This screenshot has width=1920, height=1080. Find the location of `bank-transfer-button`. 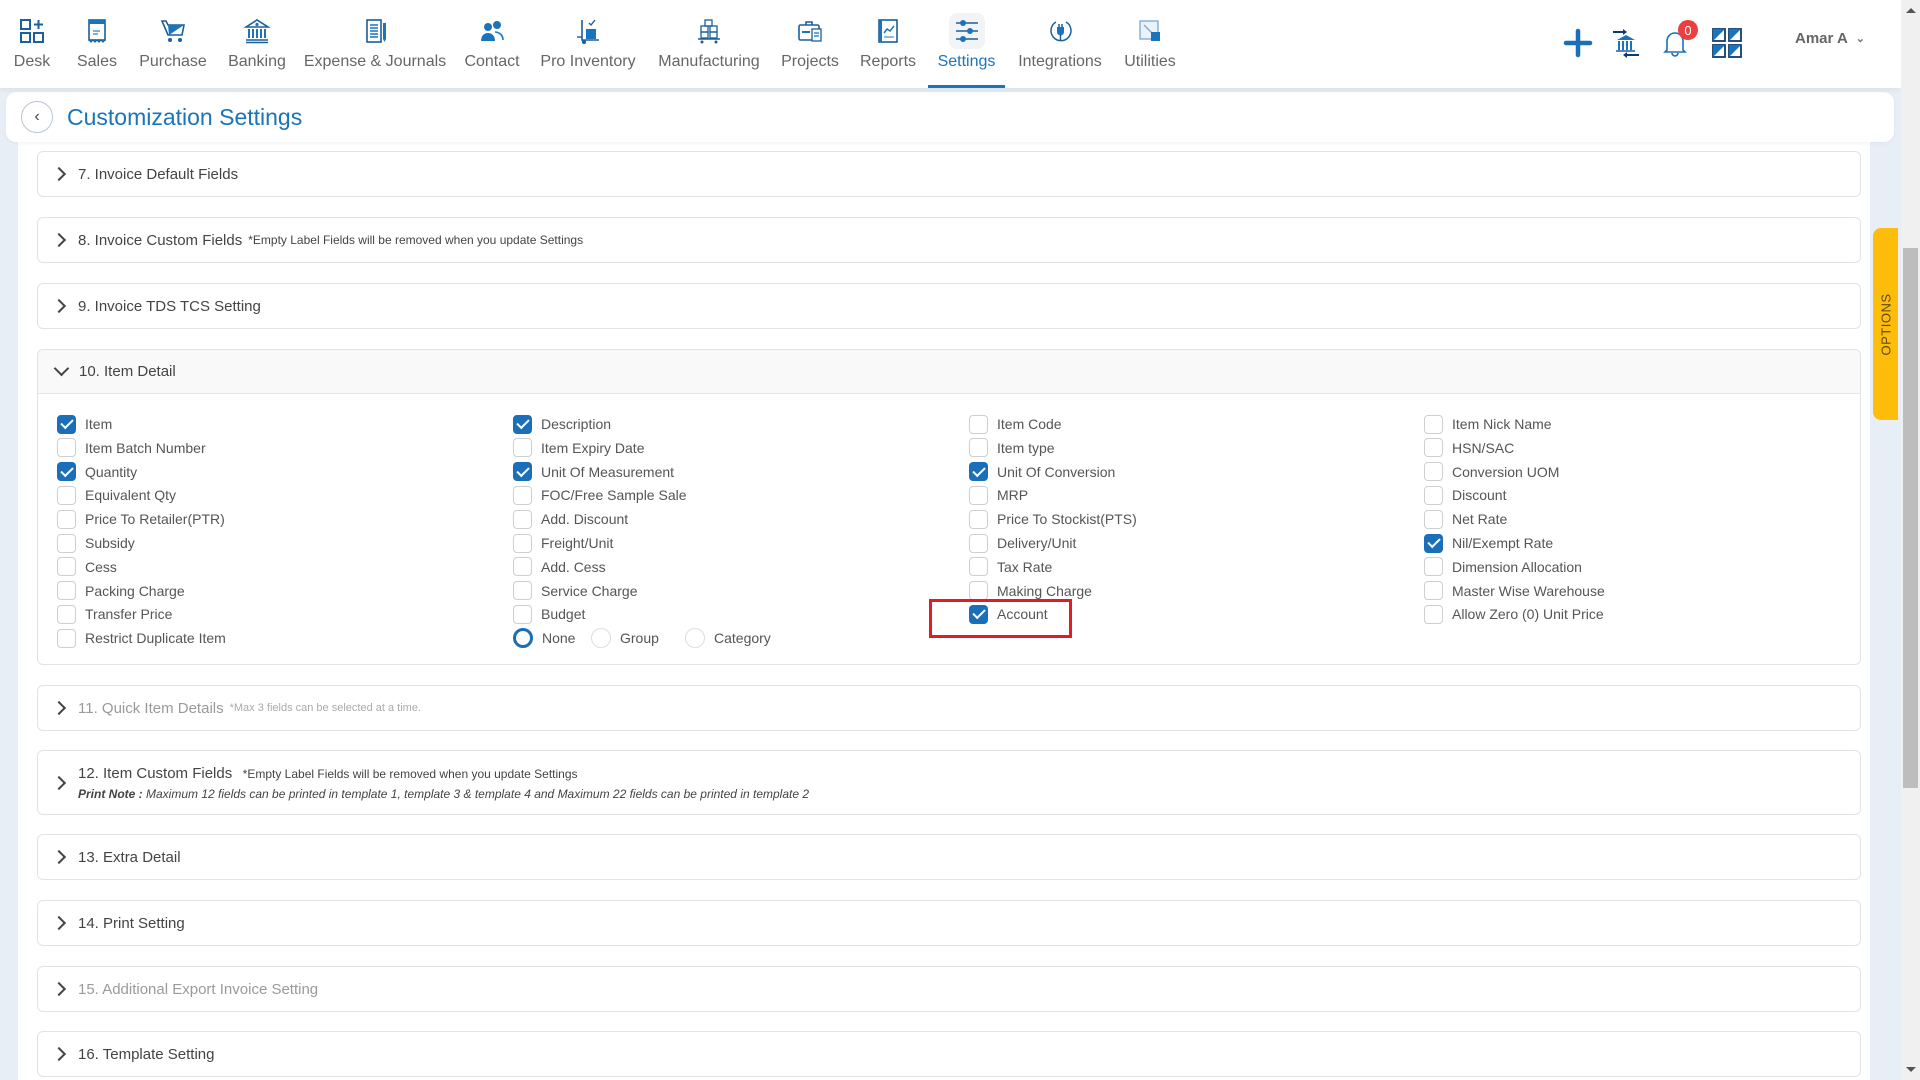

bank-transfer-button is located at coordinates (1626, 43).